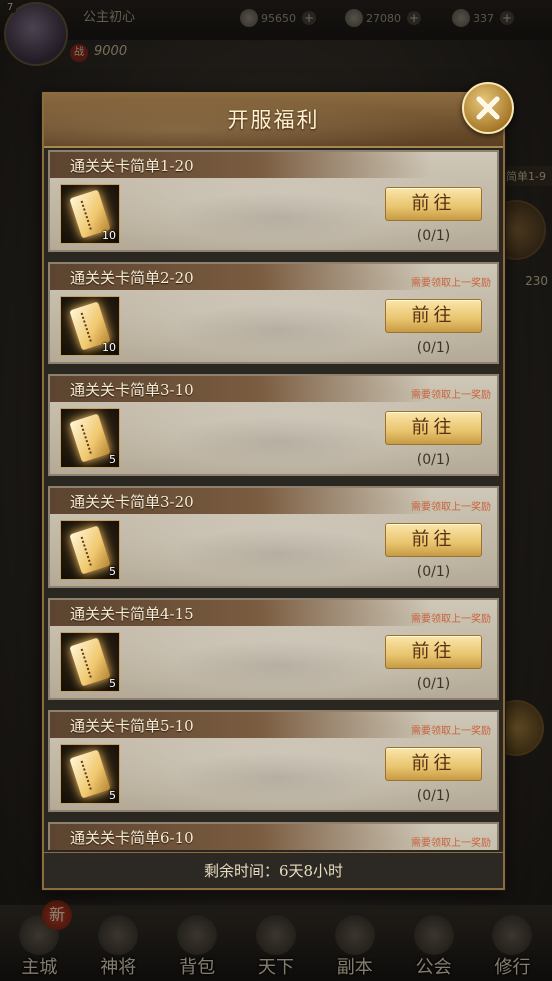 This screenshot has width=552, height=981. I want to click on card-title-bar: 通关关卡简单1-20, so click(240, 165).